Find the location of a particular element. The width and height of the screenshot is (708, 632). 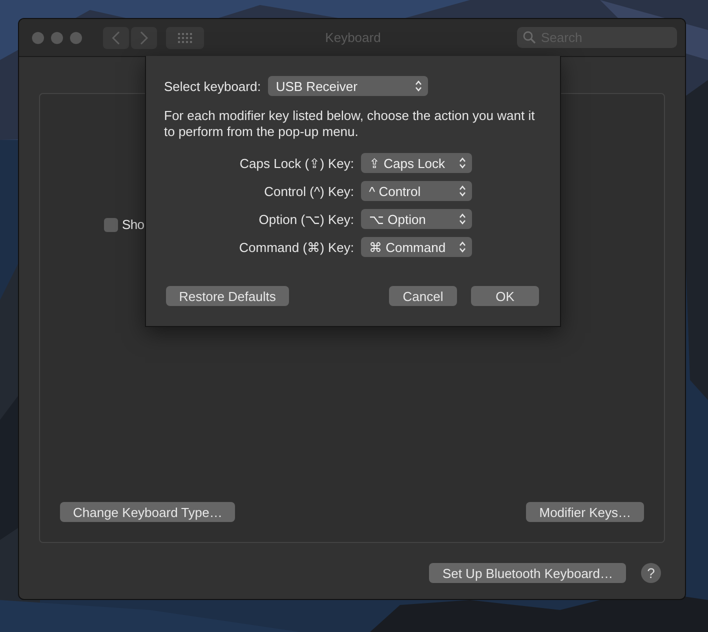

show-all-button is located at coordinates (185, 37).